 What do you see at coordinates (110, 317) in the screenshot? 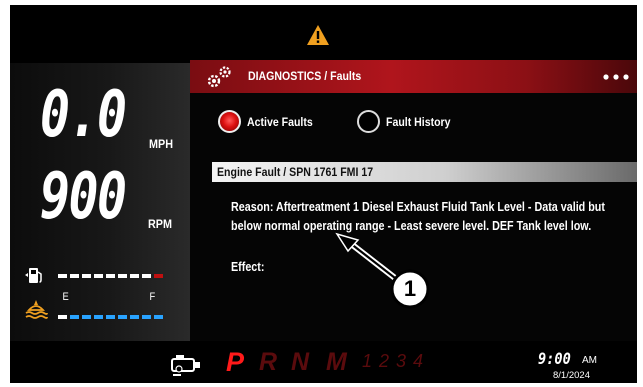
I see `def-level-bar` at bounding box center [110, 317].